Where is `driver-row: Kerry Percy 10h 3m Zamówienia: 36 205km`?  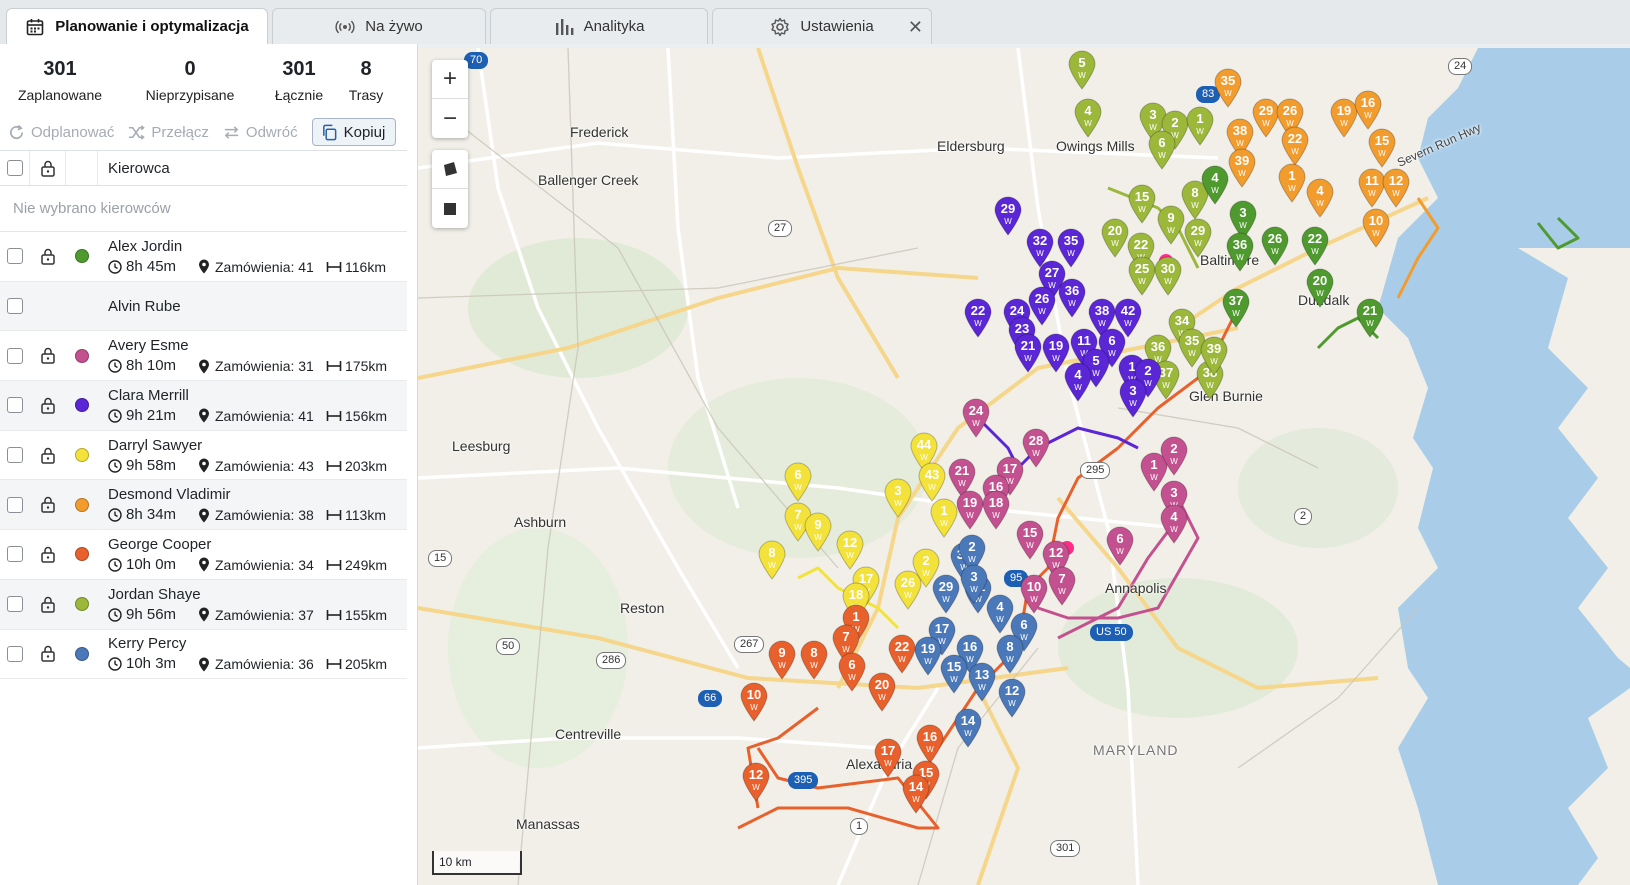
driver-row: Kerry Percy 10h 3m Zamówienia: 36 205km is located at coordinates (203, 655).